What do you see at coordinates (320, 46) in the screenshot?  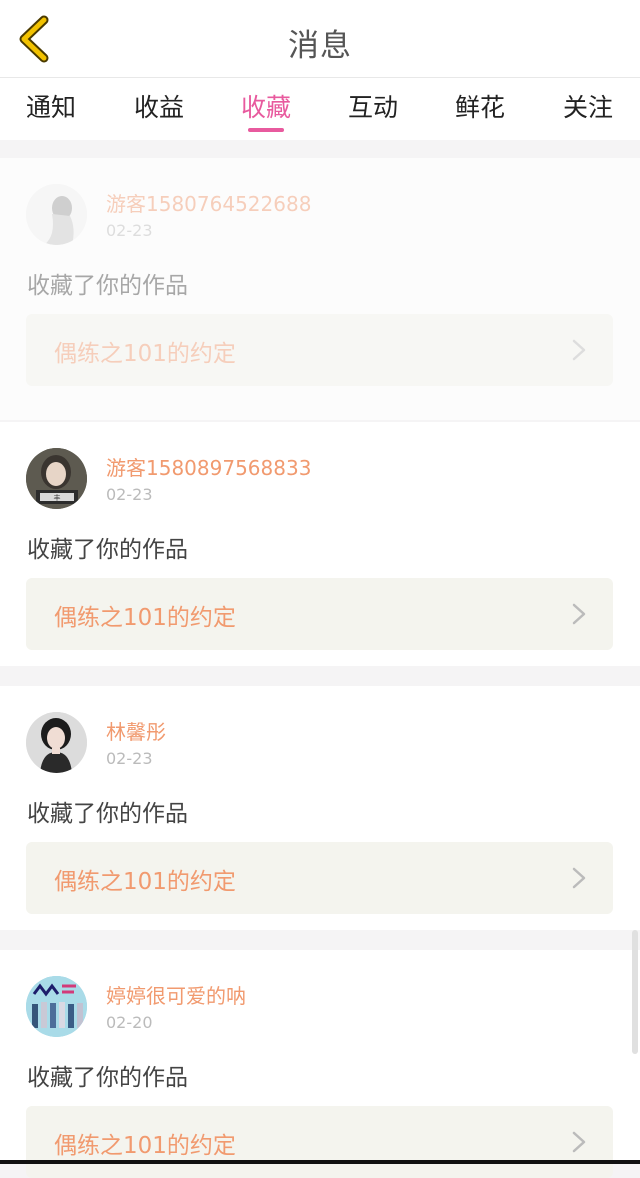 I see `page-title: 消息` at bounding box center [320, 46].